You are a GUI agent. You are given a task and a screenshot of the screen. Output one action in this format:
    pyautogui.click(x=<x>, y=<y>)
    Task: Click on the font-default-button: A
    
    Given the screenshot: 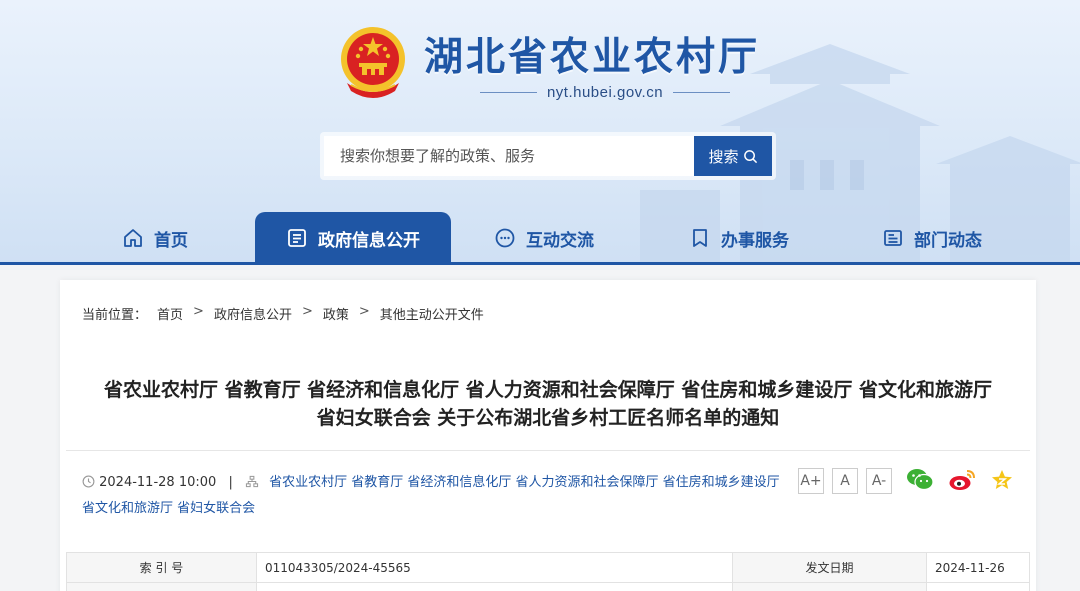 What is the action you would take?
    pyautogui.click(x=845, y=481)
    